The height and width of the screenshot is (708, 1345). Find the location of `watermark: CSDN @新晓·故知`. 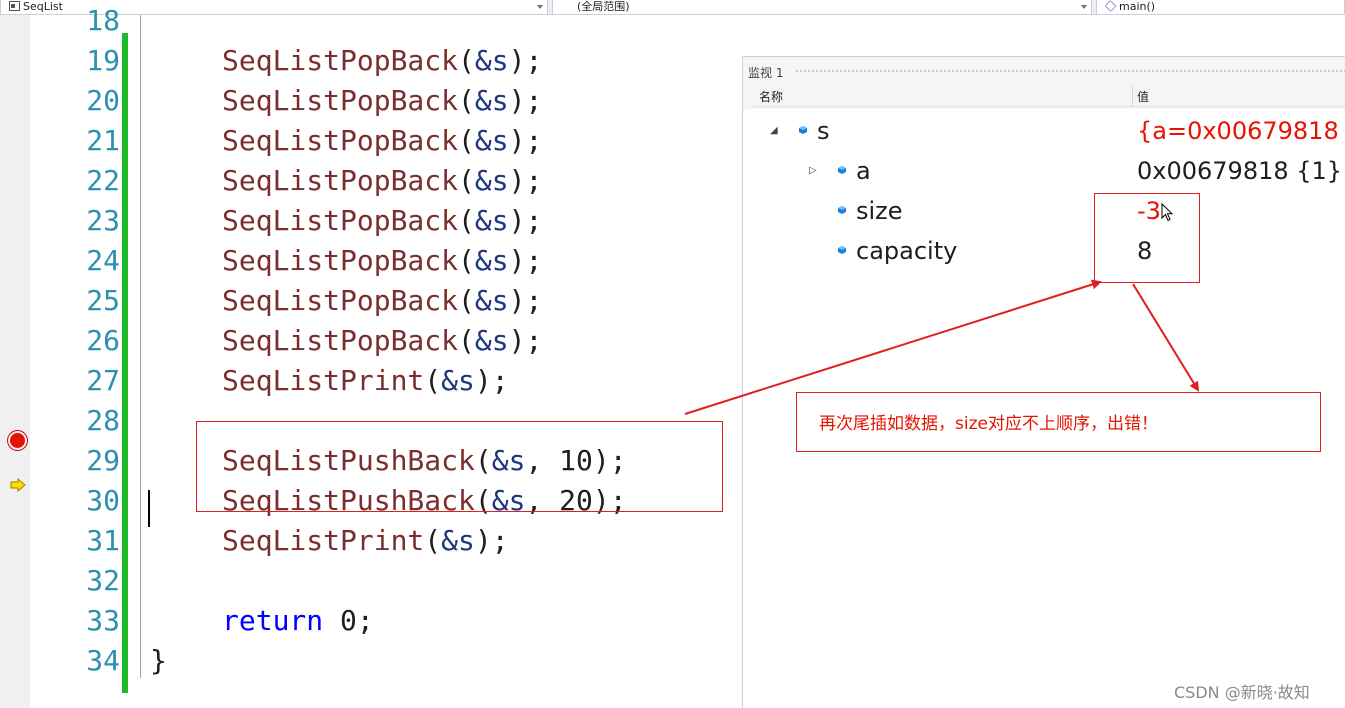

watermark: CSDN @新晓·故知 is located at coordinates (1242, 692).